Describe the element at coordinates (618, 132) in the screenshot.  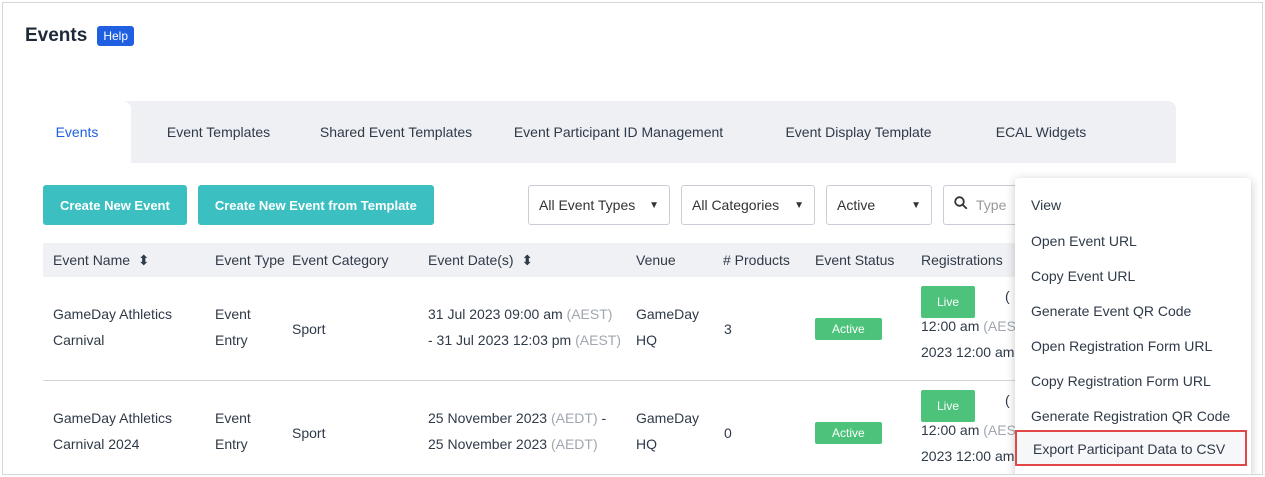
I see `tab-event-participant-id-management: Event Participant ID Management` at that location.